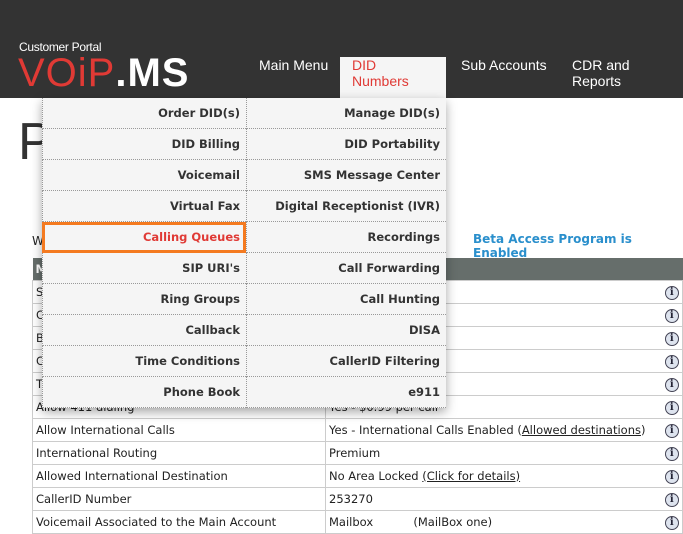  Describe the element at coordinates (346, 299) in the screenshot. I see `menu-item-call-hunting: Call Hunting` at that location.